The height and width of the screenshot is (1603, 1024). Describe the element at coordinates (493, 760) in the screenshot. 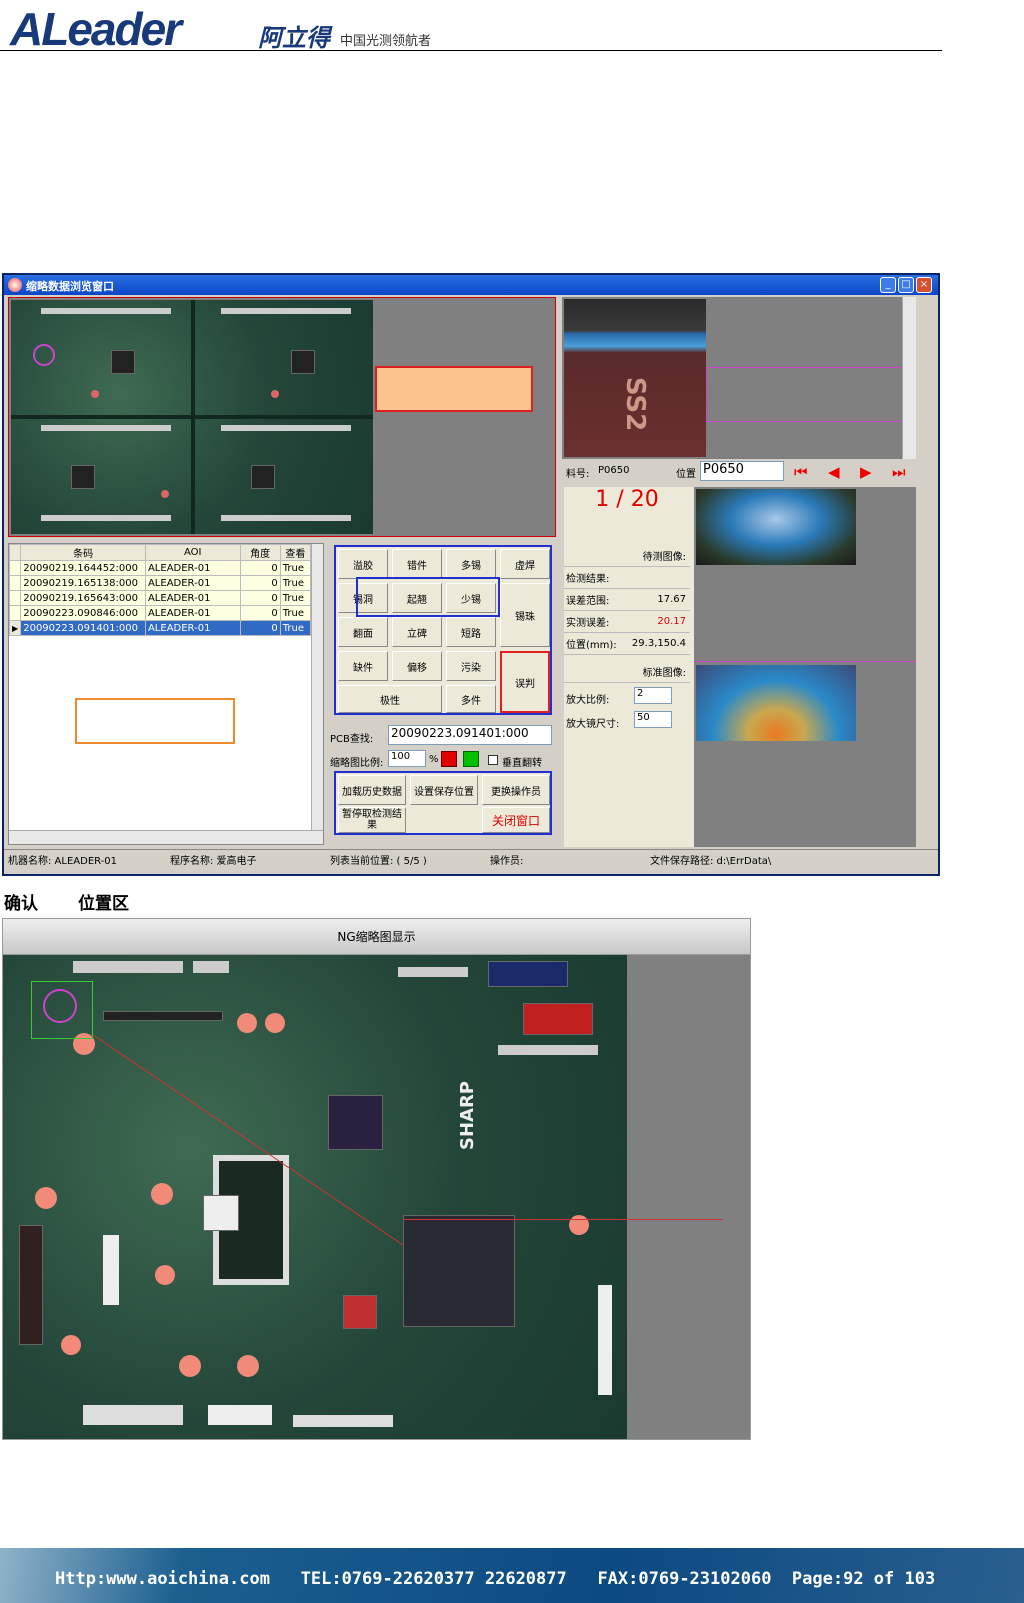

I see `vertical-flip-checkbox` at that location.